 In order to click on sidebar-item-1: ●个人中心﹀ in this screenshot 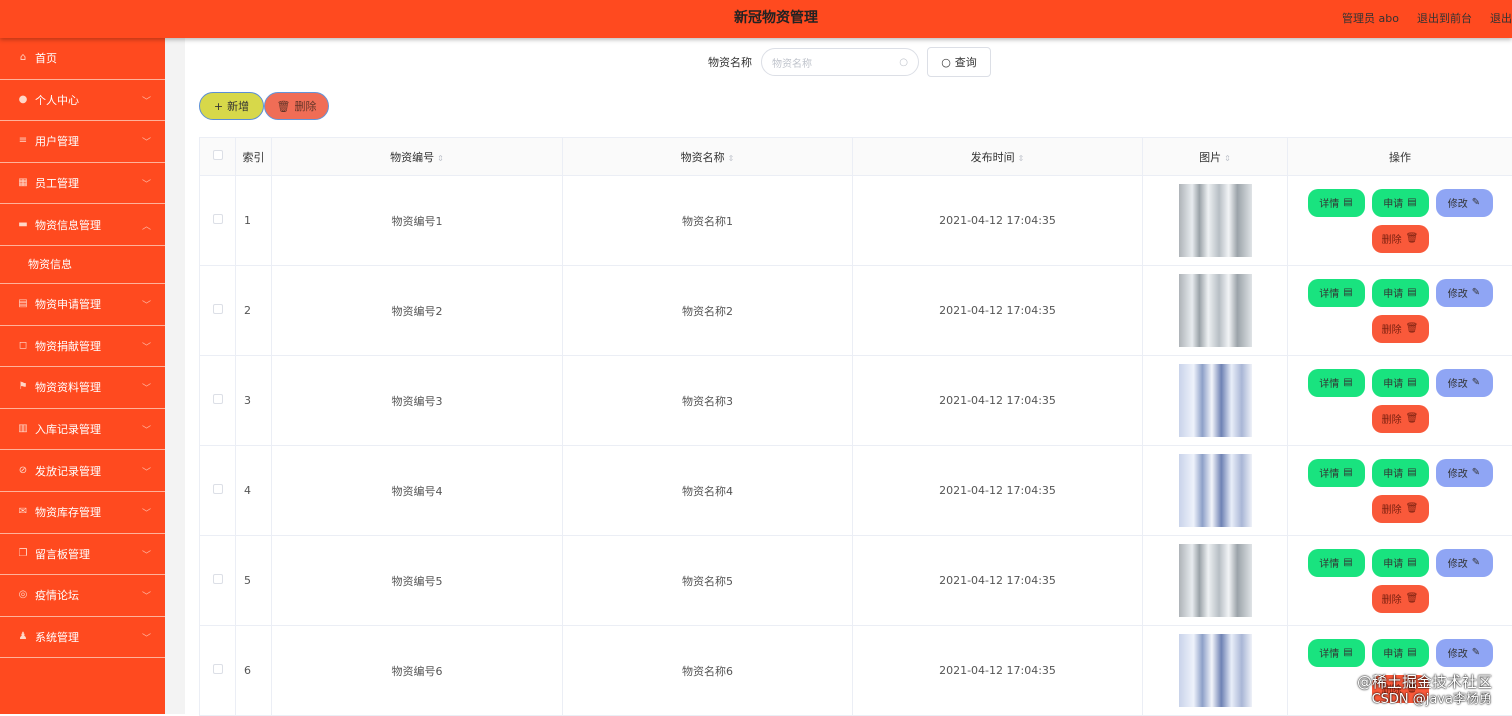, I will do `click(82, 101)`.